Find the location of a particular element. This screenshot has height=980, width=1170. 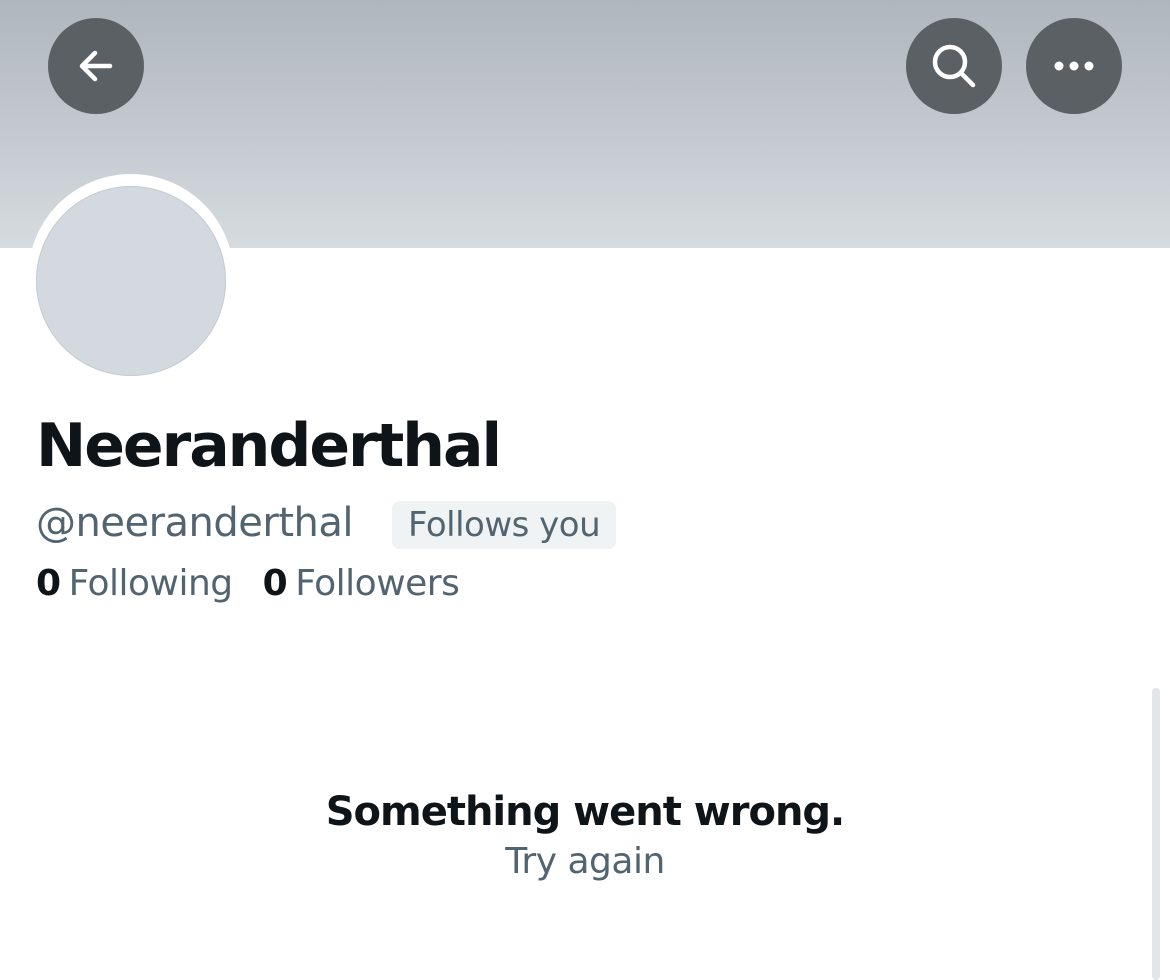

more-options-button is located at coordinates (1074, 66).